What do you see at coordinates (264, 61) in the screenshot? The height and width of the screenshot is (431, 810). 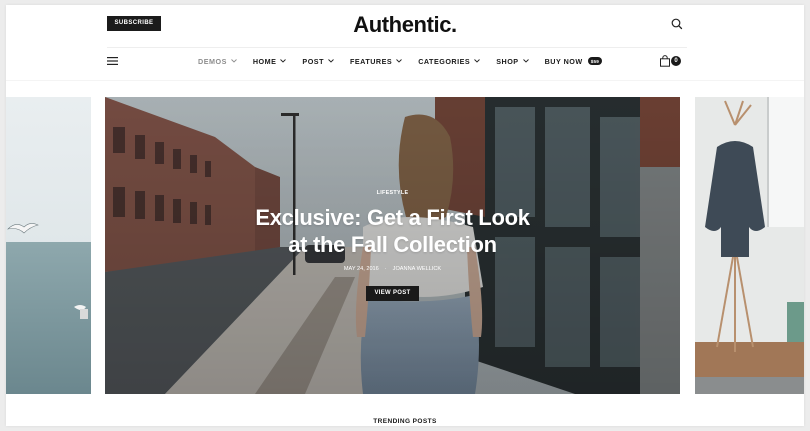 I see `nav-item-label: HOME` at bounding box center [264, 61].